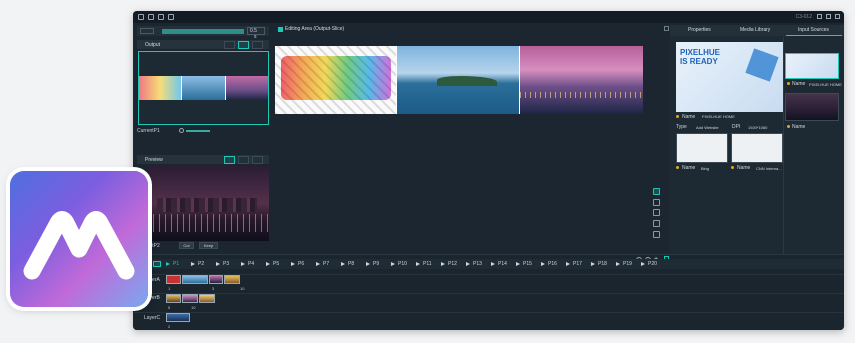 The image size is (855, 343). I want to click on preset-p16: P16, so click(552, 264).